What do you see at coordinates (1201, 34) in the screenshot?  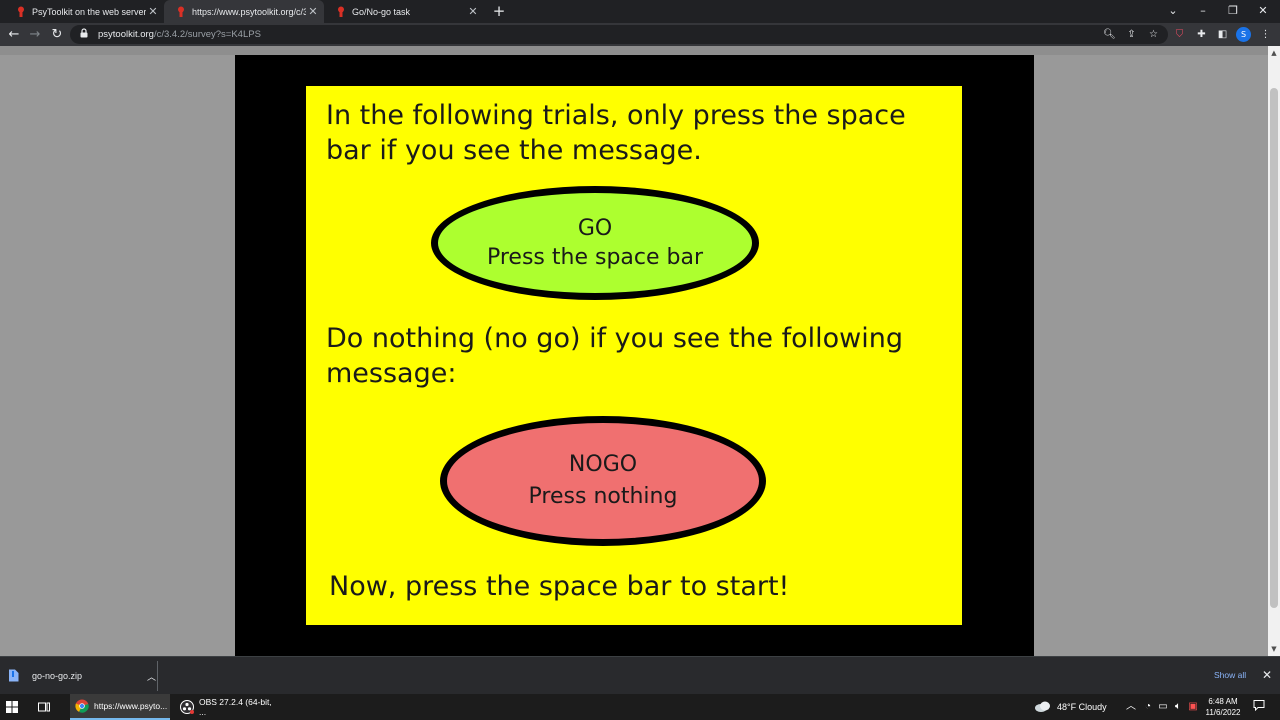 I see `extensions-puzzle-icon: ✚` at bounding box center [1201, 34].